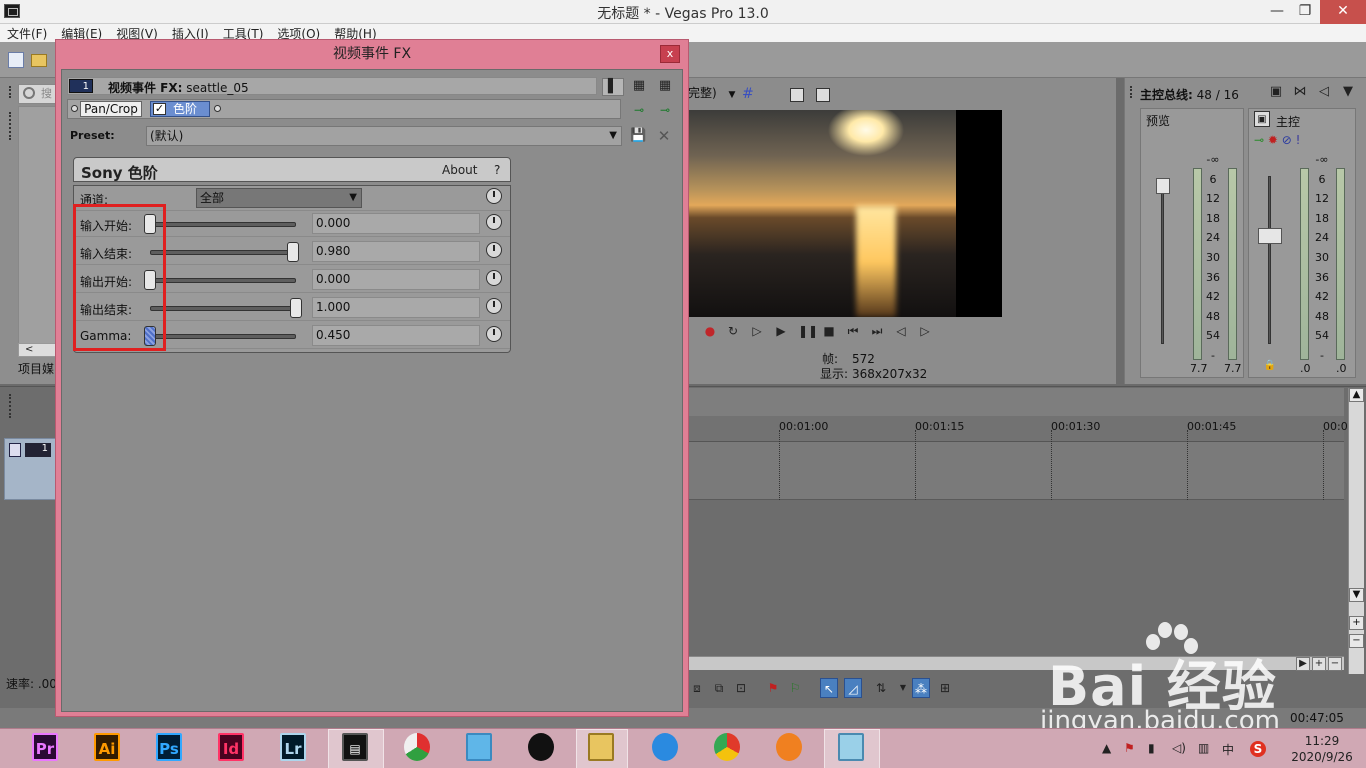 The image size is (1366, 768). I want to click on play-button: ▶, so click(781, 331).